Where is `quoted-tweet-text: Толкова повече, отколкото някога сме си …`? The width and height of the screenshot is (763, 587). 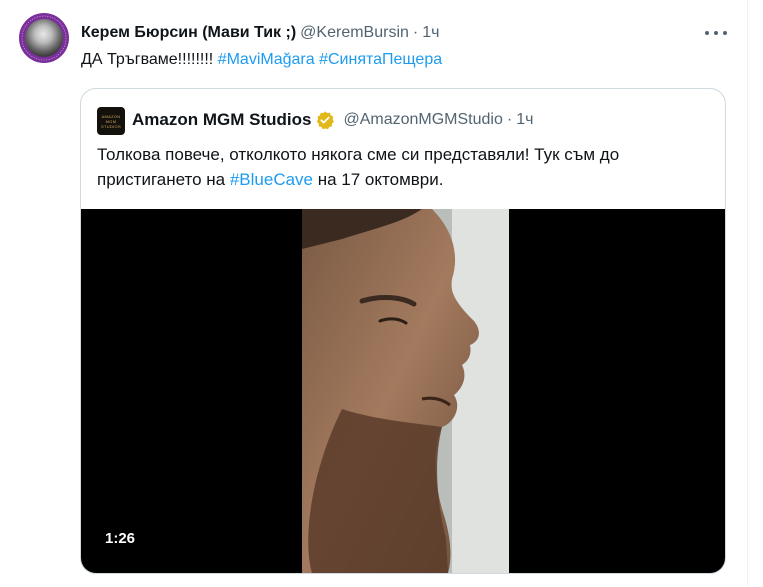 quoted-tweet-text: Толкова повече, отколкото някога сме си … is located at coordinates (397, 167).